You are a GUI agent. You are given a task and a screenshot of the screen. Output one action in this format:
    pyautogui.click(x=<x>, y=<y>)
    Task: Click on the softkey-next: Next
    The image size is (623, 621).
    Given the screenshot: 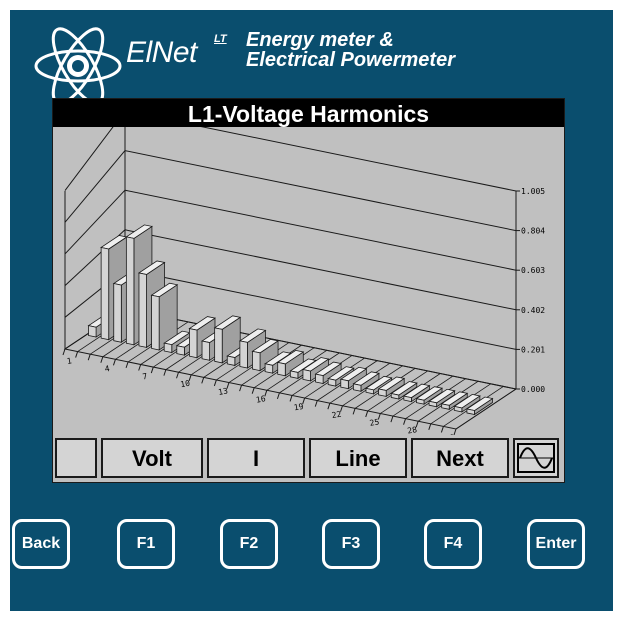 What is the action you would take?
    pyautogui.click(x=460, y=458)
    